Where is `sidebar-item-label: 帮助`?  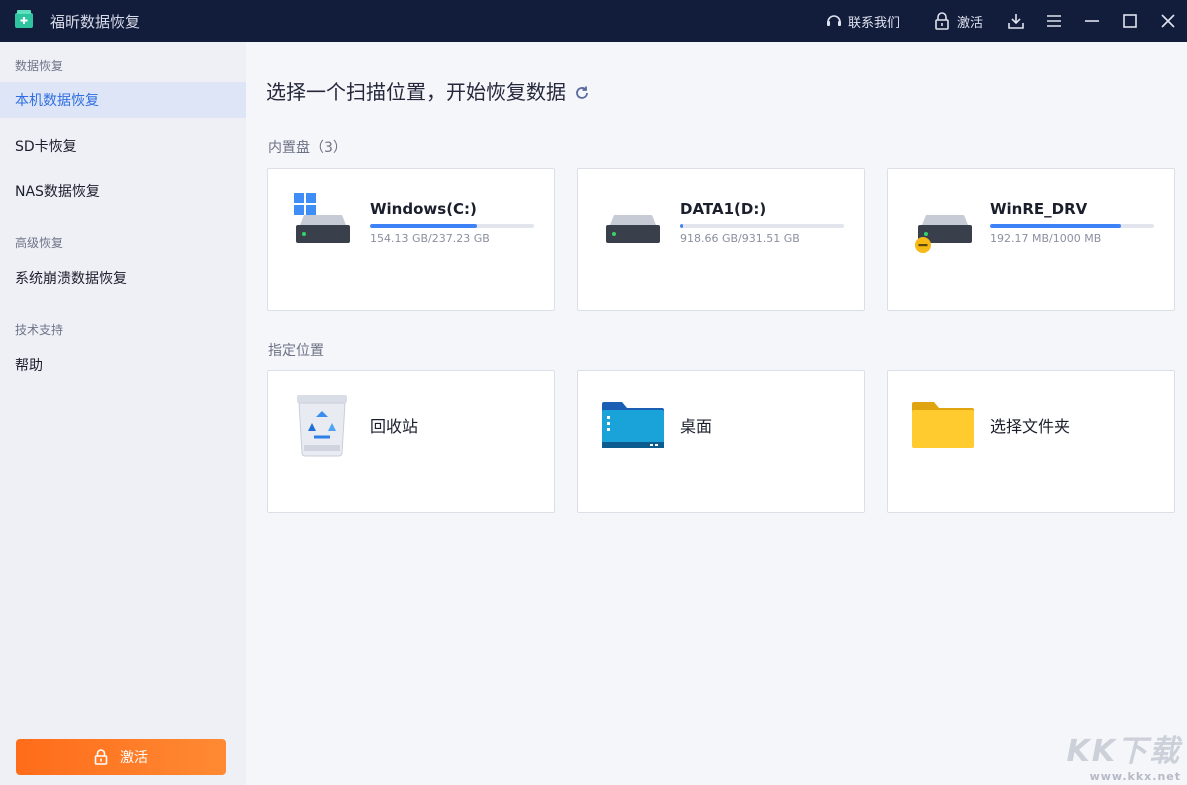 sidebar-item-label: 帮助 is located at coordinates (29, 366).